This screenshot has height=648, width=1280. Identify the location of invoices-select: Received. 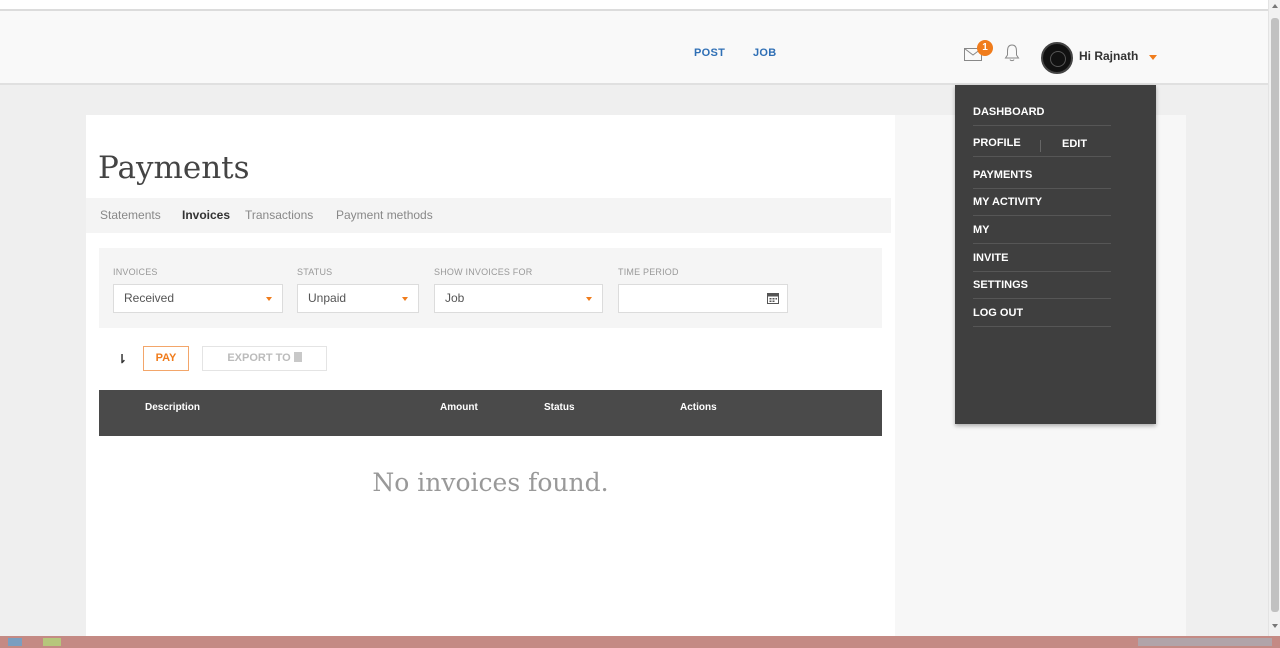
(198, 298).